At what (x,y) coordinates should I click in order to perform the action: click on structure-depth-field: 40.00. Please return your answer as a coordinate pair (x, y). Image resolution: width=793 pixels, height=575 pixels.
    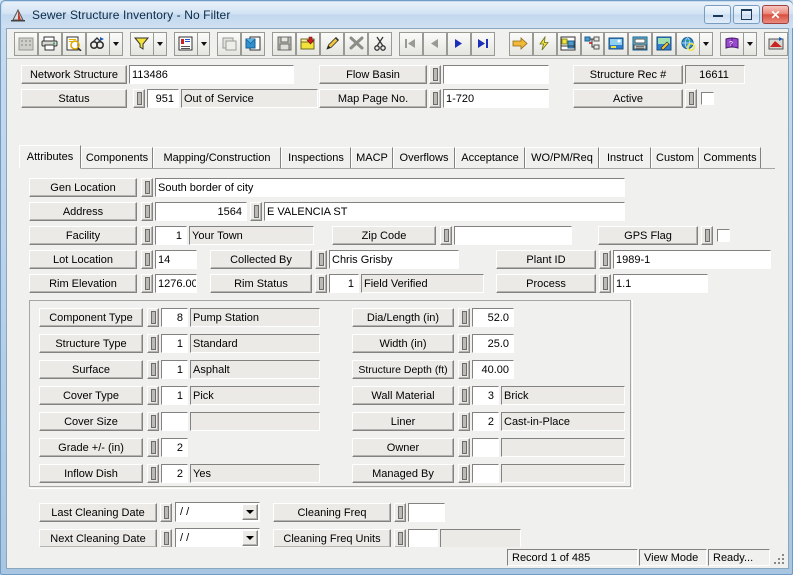
    Looking at the image, I should click on (493, 369).